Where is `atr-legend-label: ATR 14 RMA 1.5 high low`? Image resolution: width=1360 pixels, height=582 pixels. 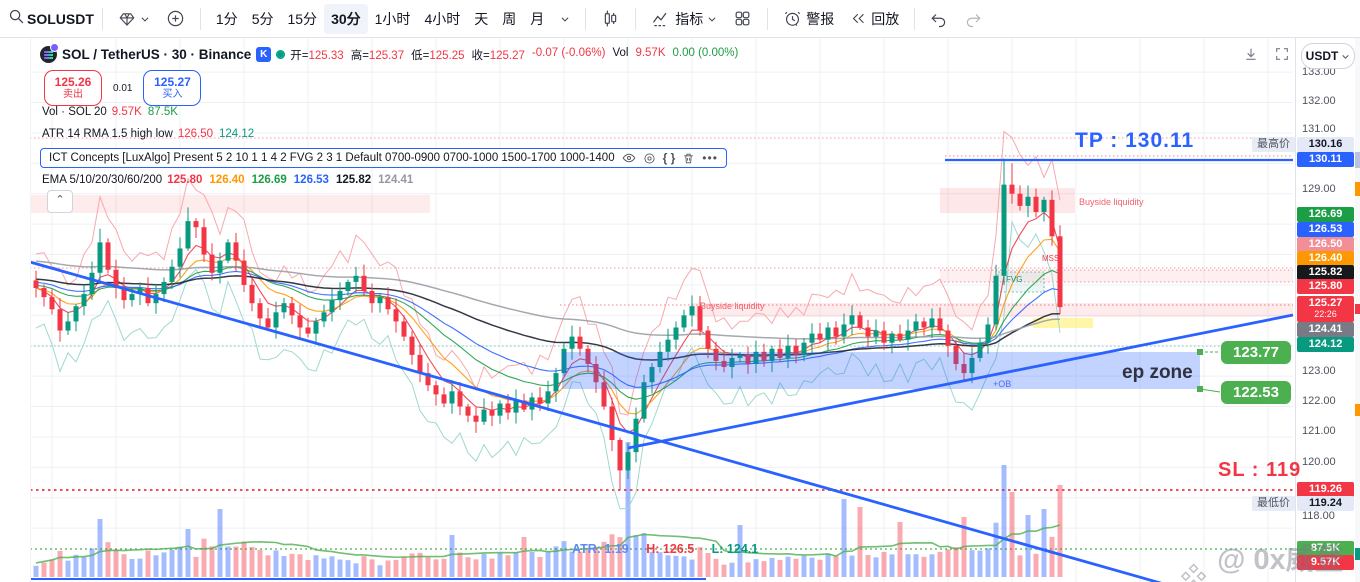 atr-legend-label: ATR 14 RMA 1.5 high low is located at coordinates (107, 134).